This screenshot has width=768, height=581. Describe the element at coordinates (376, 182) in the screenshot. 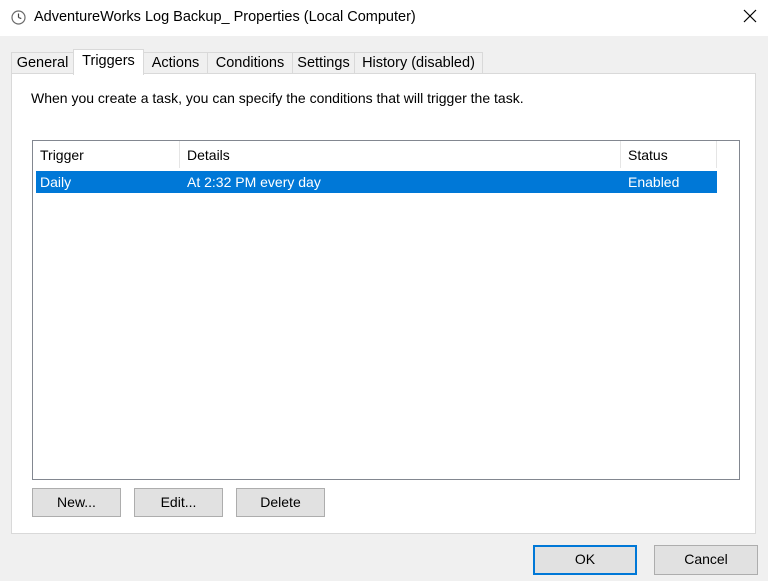

I see `table-row: Daily At 2:32 PM every day Enabled` at that location.